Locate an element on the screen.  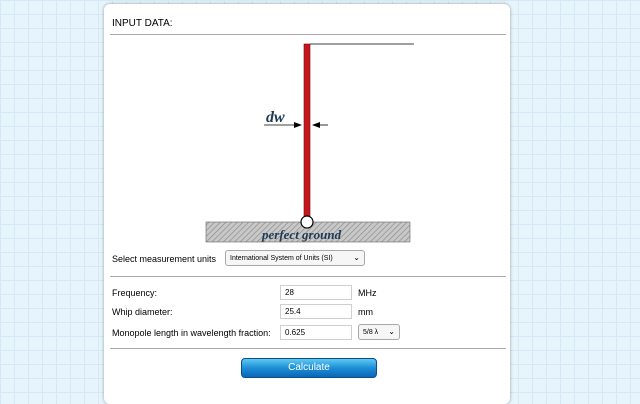
monopole-length-label: Monopole length in wavelength fraction: is located at coordinates (191, 333).